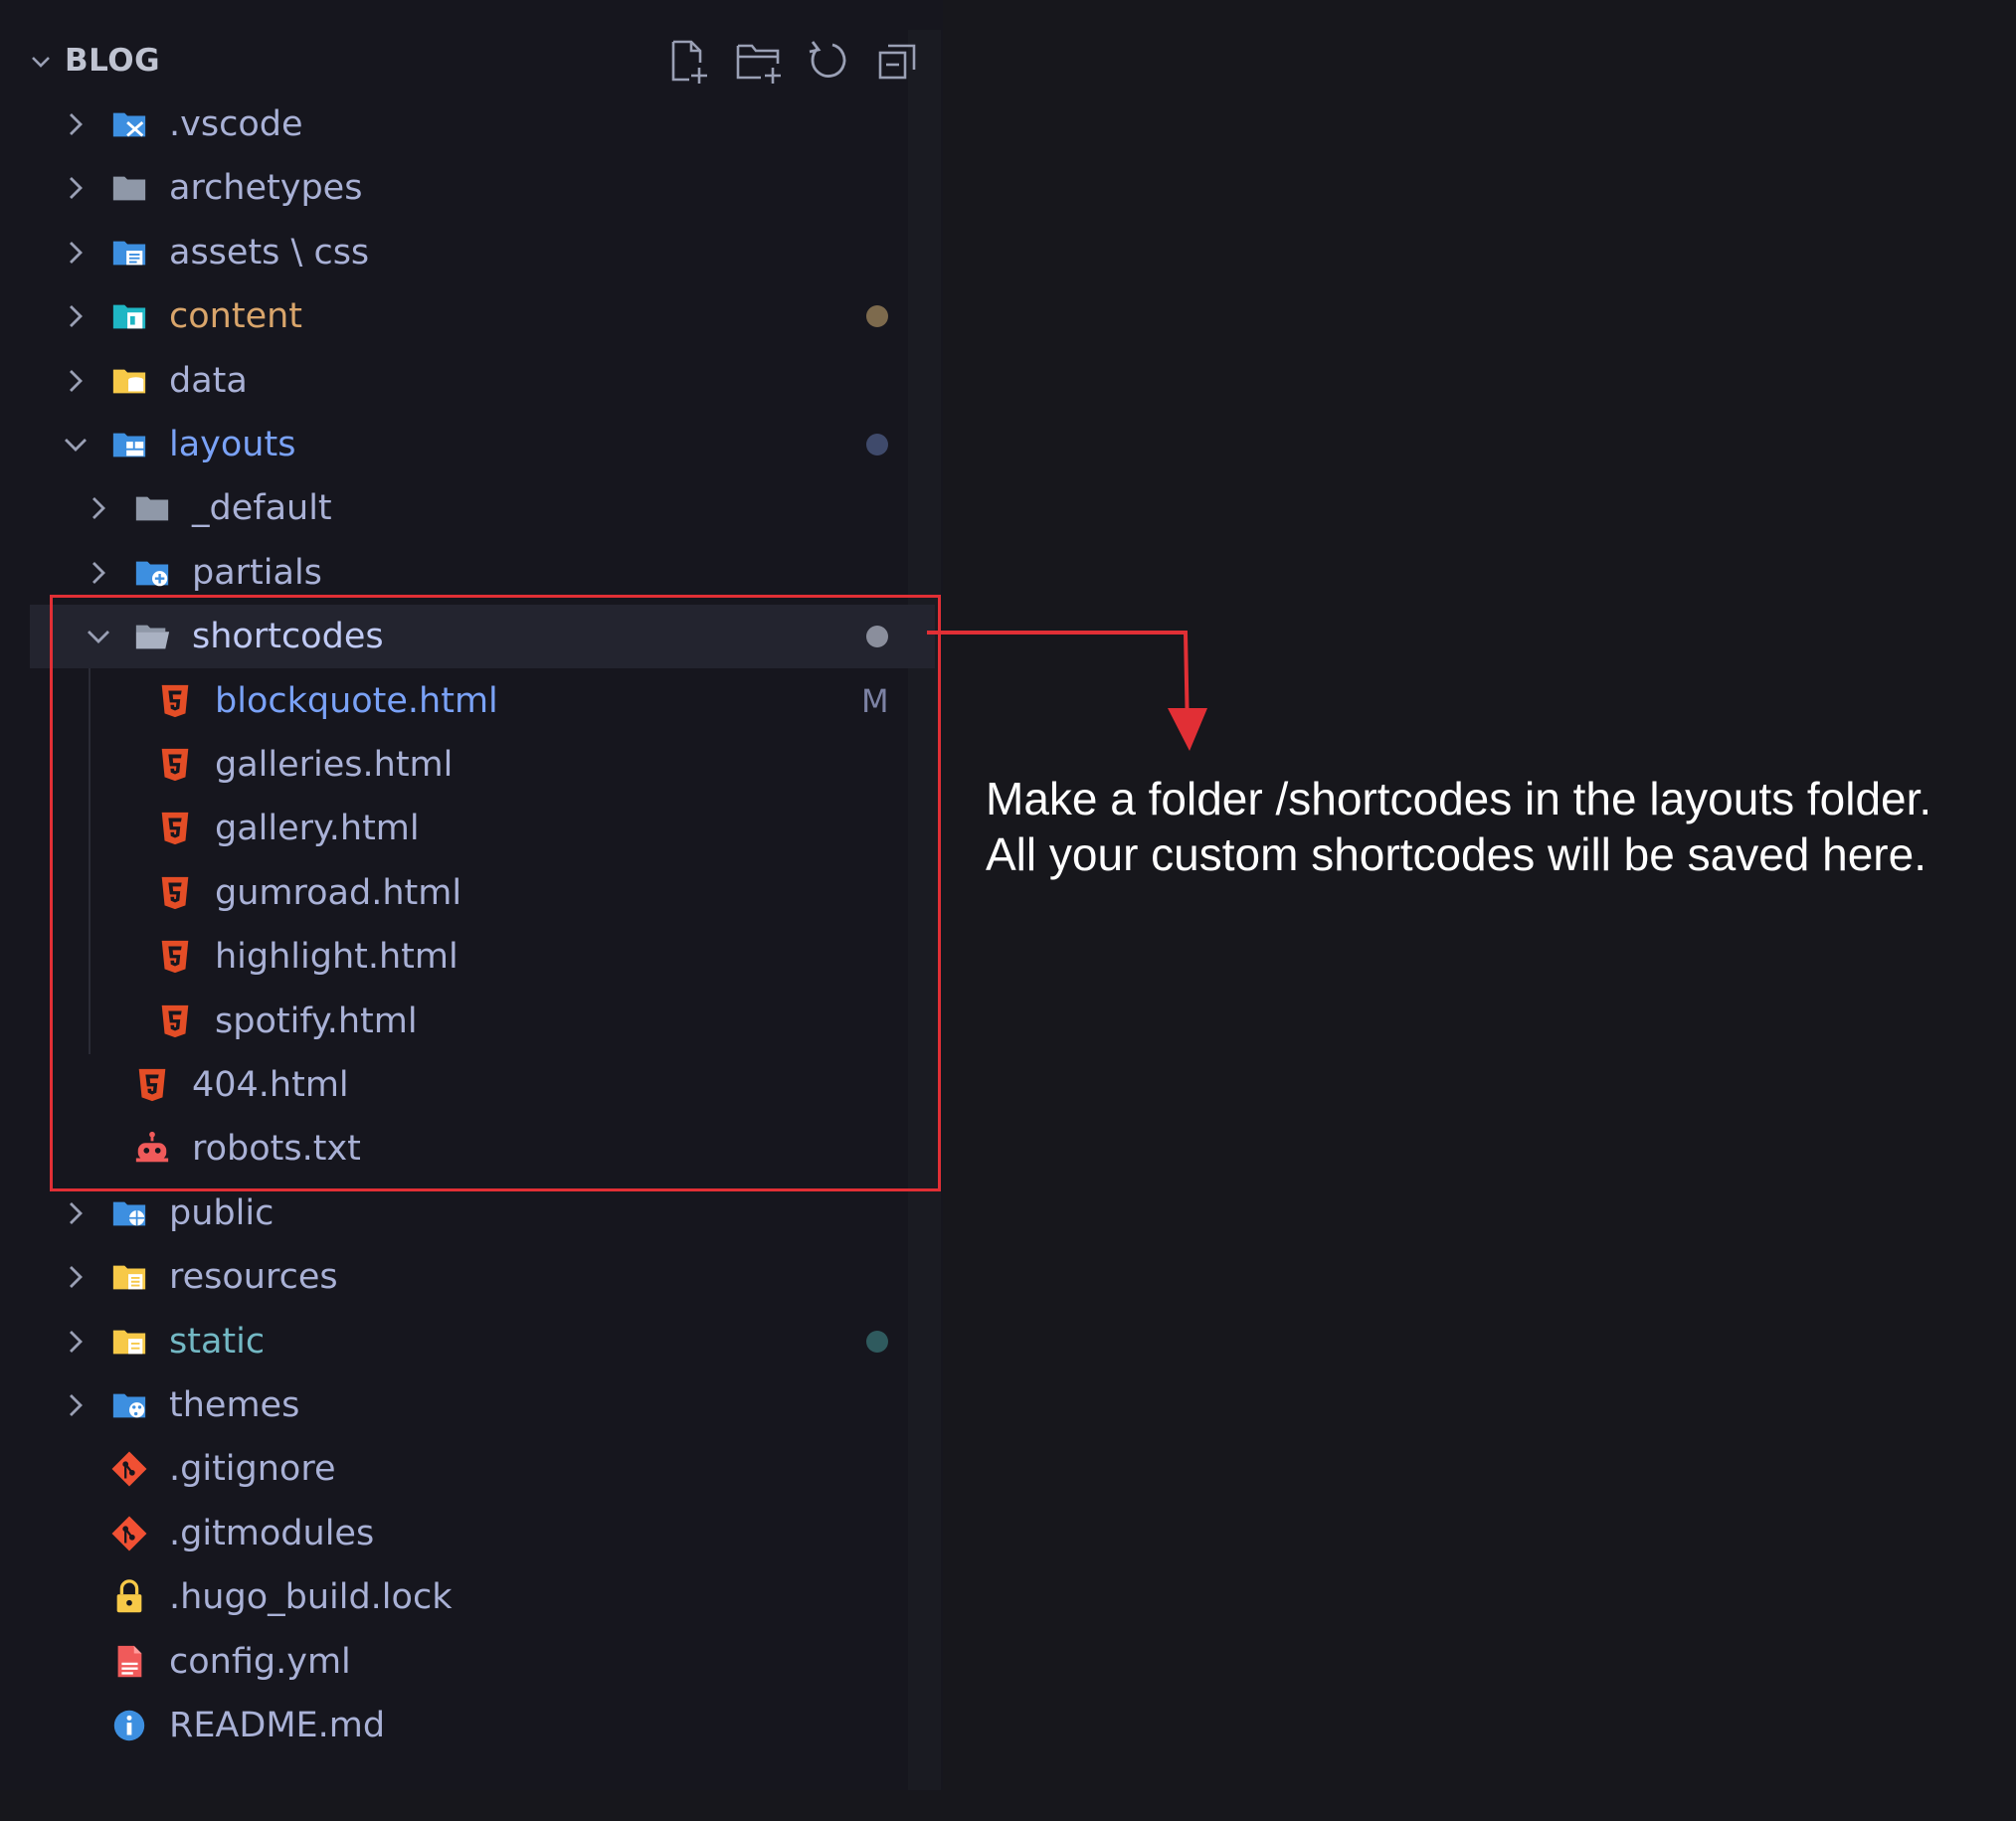  What do you see at coordinates (253, 1277) in the screenshot?
I see `tree-item-label: resources` at bounding box center [253, 1277].